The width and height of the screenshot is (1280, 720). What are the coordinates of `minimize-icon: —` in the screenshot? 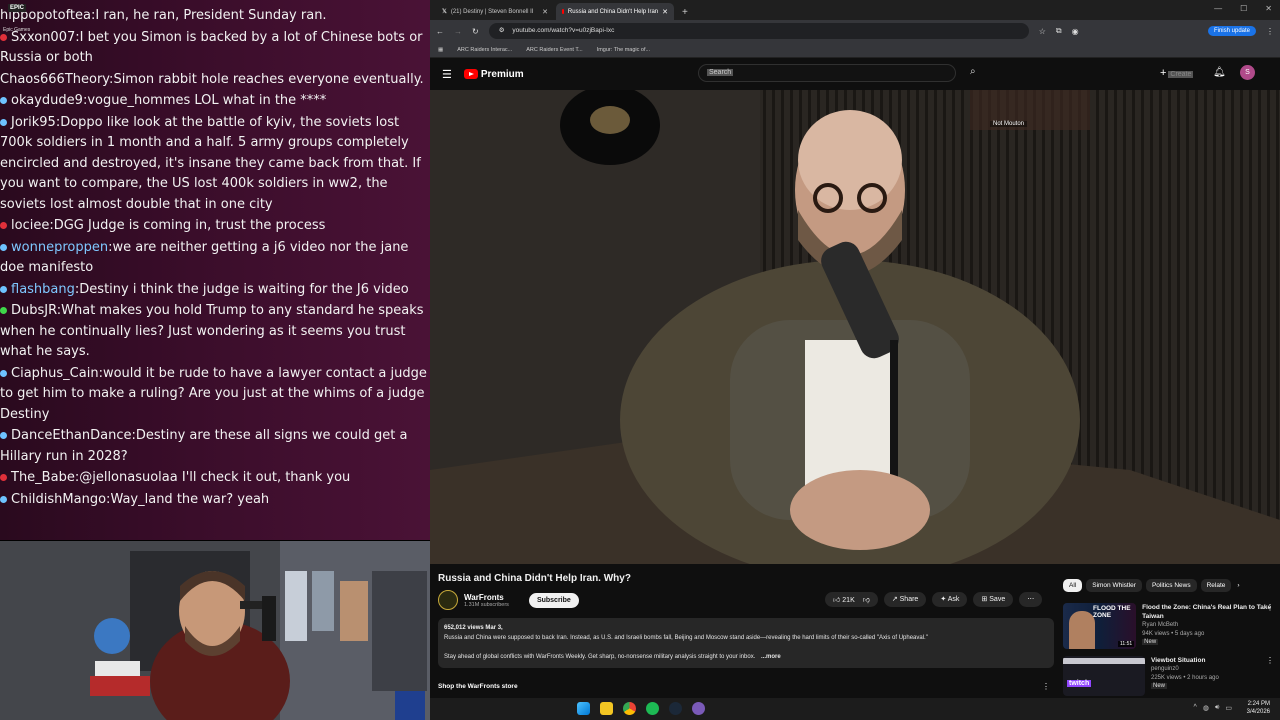 It's located at (1218, 8).